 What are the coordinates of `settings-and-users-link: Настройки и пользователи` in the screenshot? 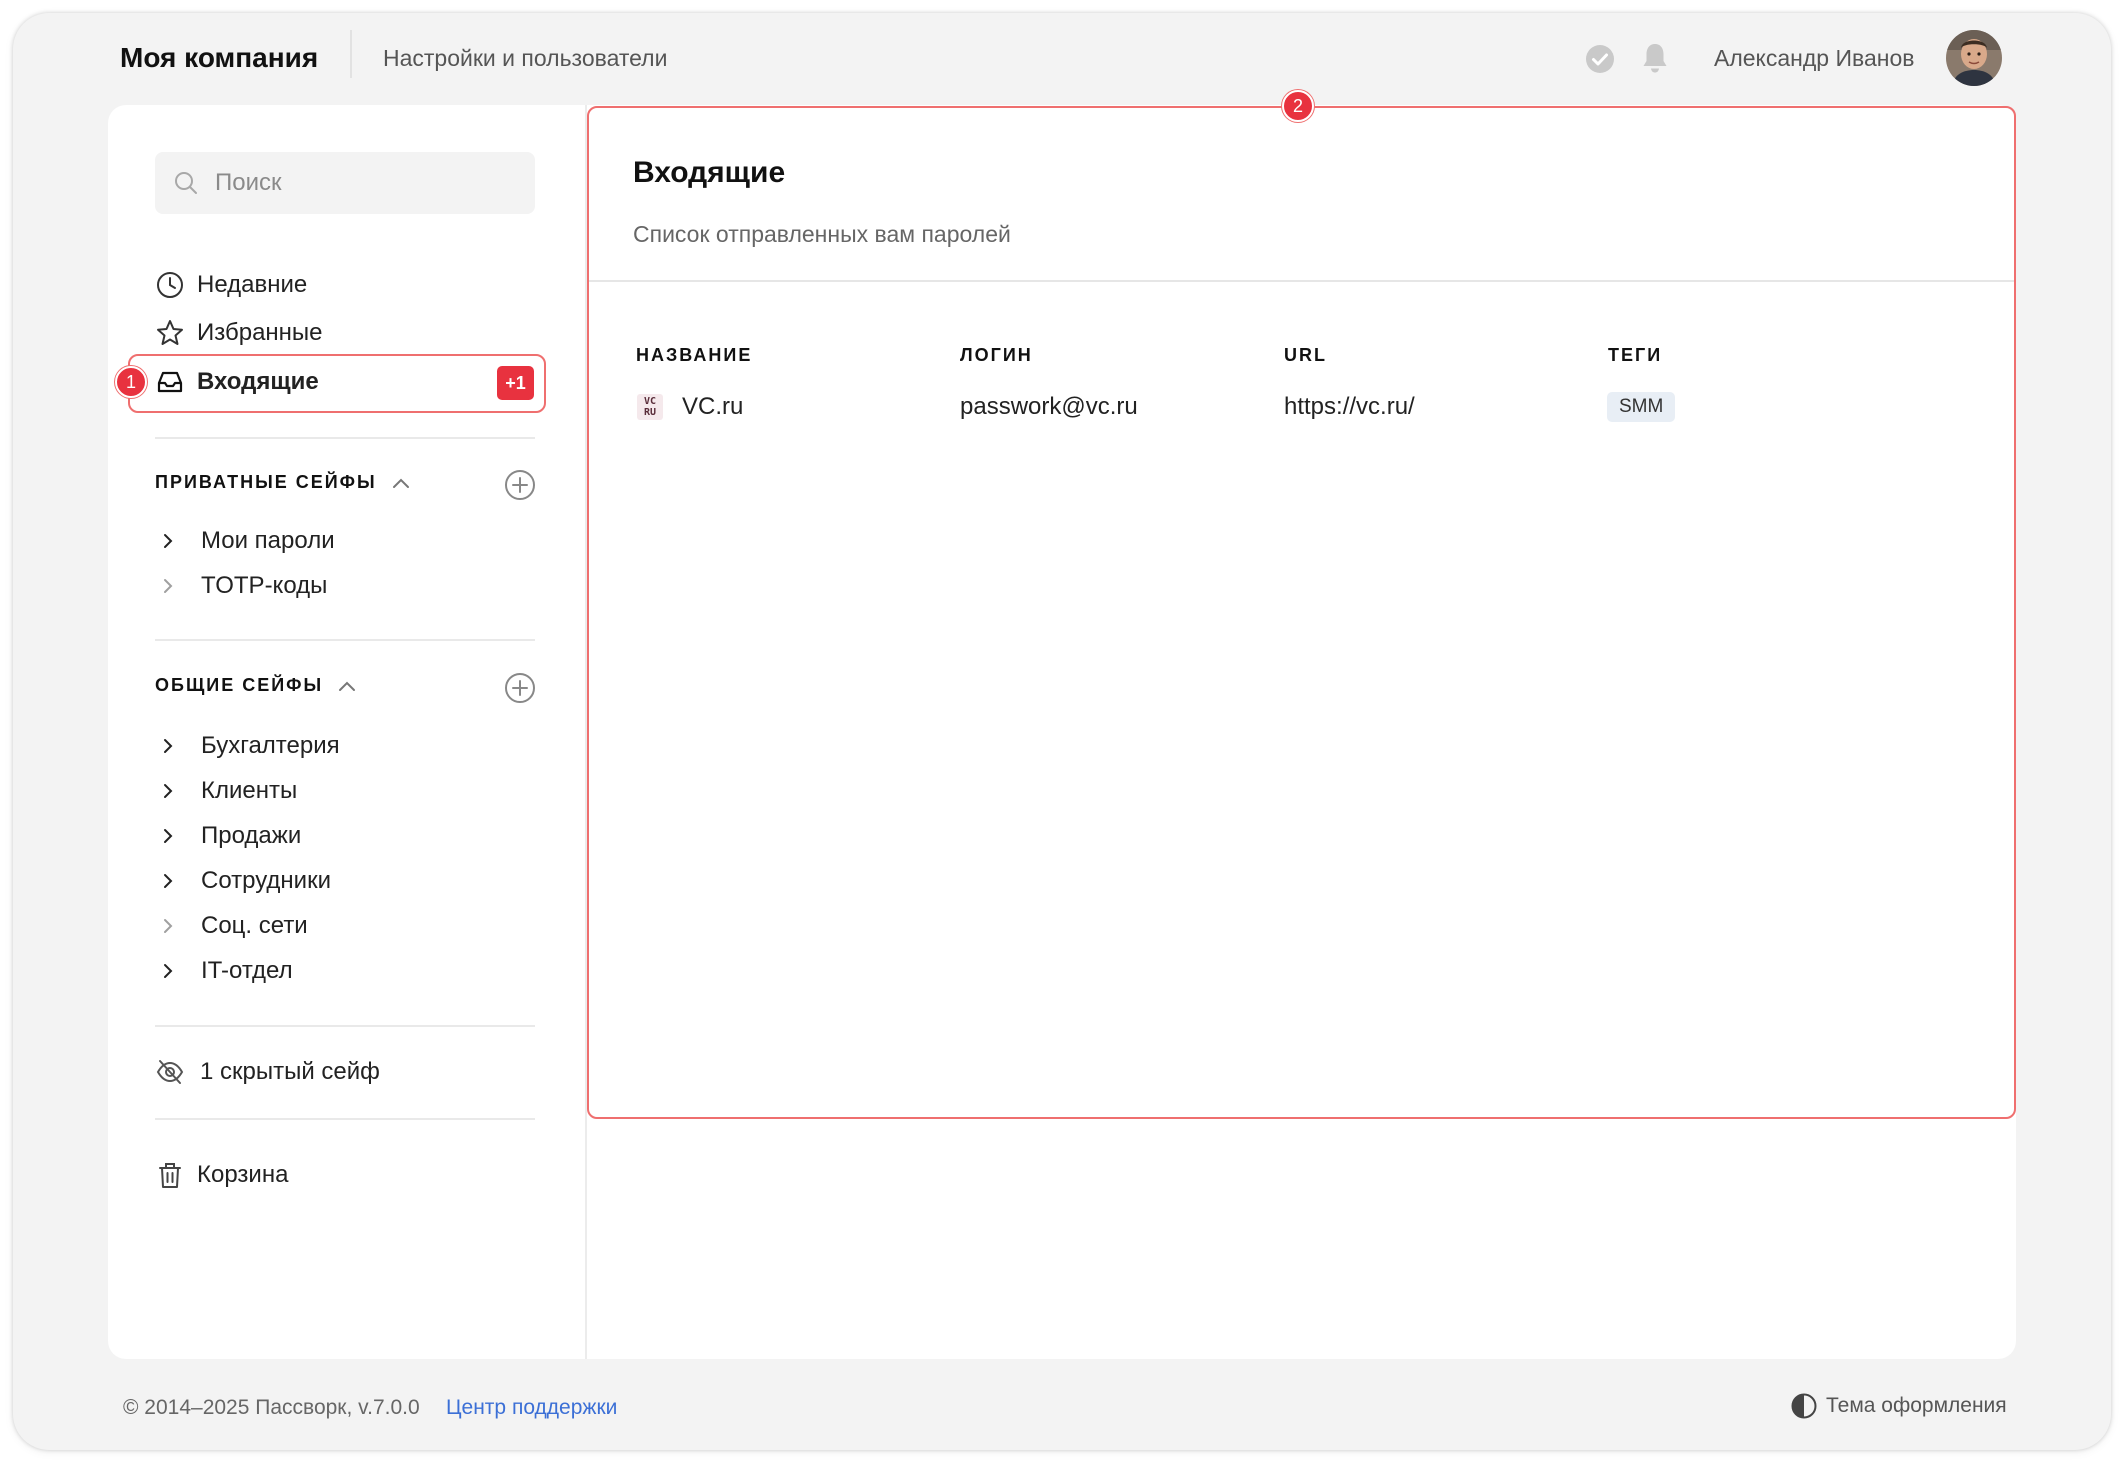 It's located at (525, 58).